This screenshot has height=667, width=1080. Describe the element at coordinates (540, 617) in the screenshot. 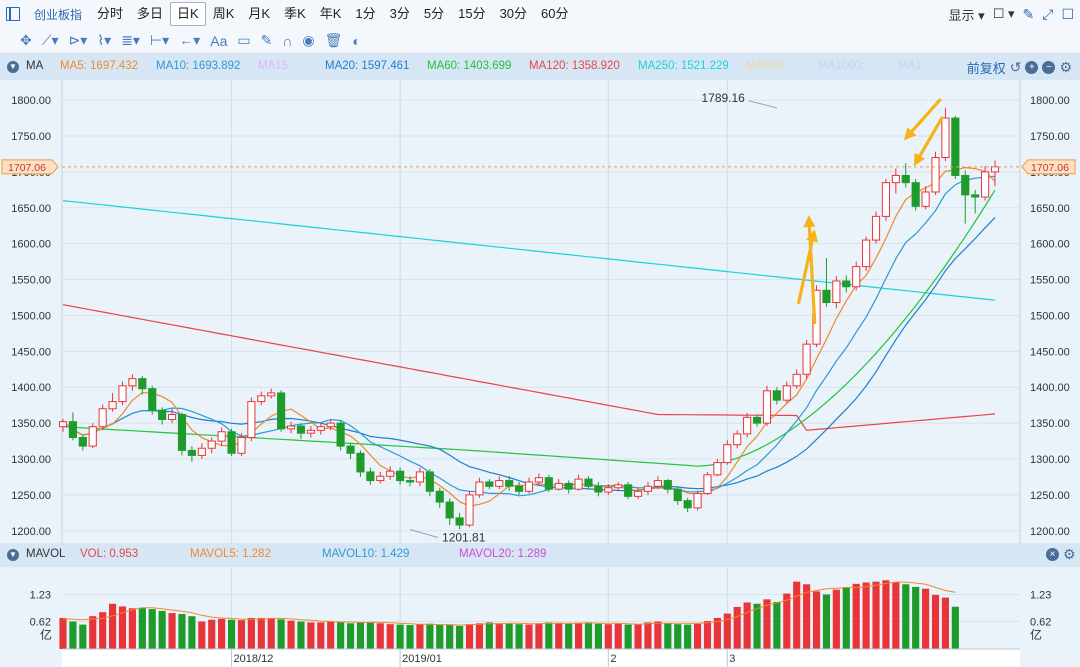

I see `volume-chart: 1.23 1.230.62 0.62亿 亿2018/12 2019/01 2 3` at that location.